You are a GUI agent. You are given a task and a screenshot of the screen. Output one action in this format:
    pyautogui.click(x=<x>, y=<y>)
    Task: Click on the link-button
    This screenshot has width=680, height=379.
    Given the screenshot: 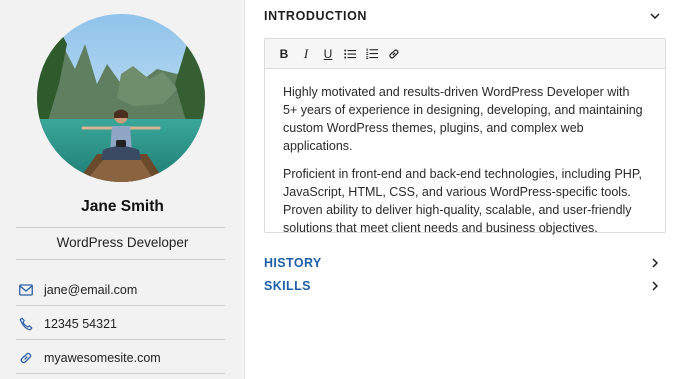 What is the action you would take?
    pyautogui.click(x=394, y=54)
    